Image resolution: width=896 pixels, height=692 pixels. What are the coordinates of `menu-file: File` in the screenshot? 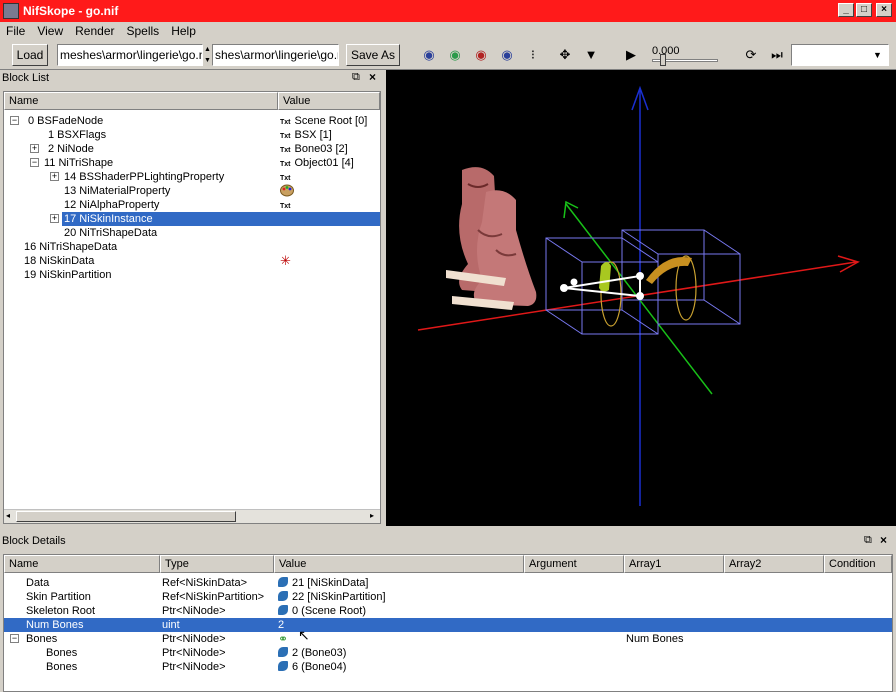 It's located at (15, 31).